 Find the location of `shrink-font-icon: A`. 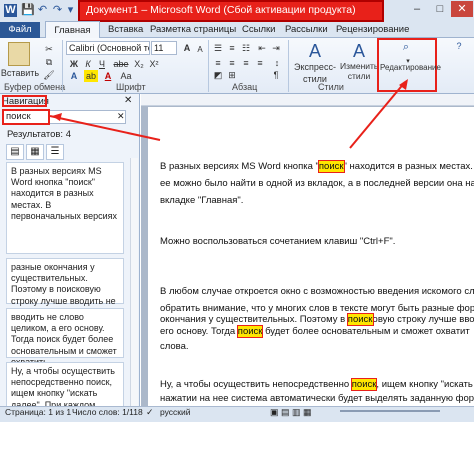

shrink-font-icon: A is located at coordinates (200, 50).